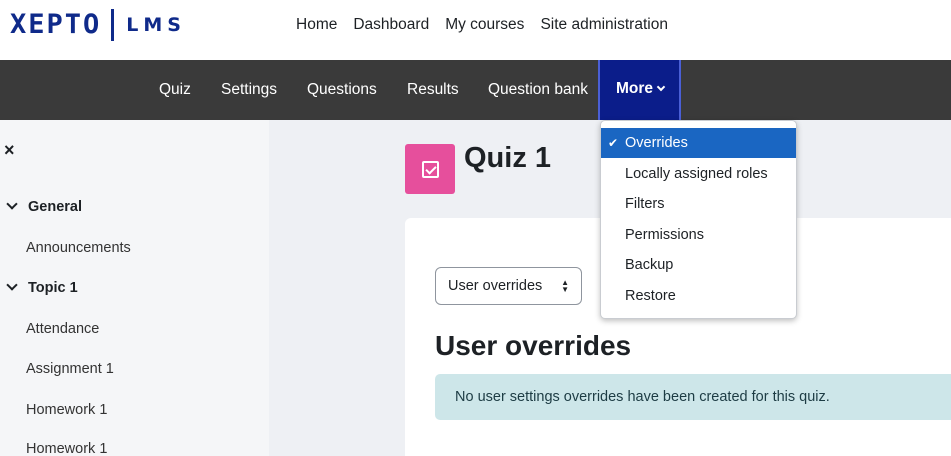 This screenshot has width=951, height=456. I want to click on drawer-item-announcements: Announcements, so click(78, 248).